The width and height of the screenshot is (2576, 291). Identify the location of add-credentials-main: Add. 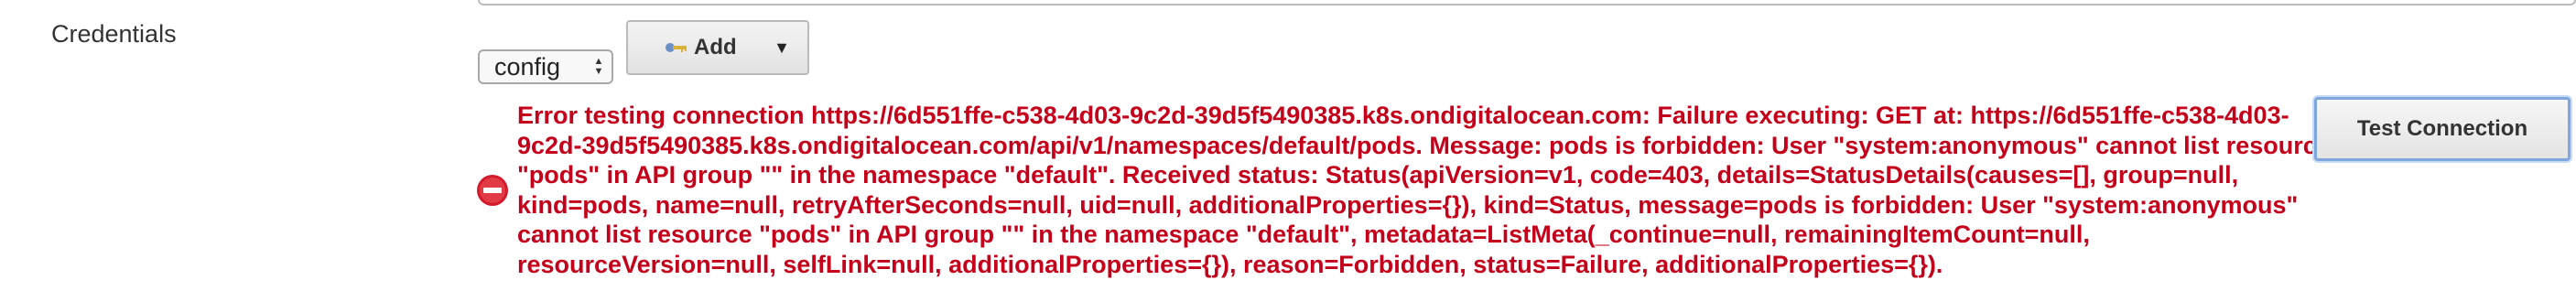
(692, 47).